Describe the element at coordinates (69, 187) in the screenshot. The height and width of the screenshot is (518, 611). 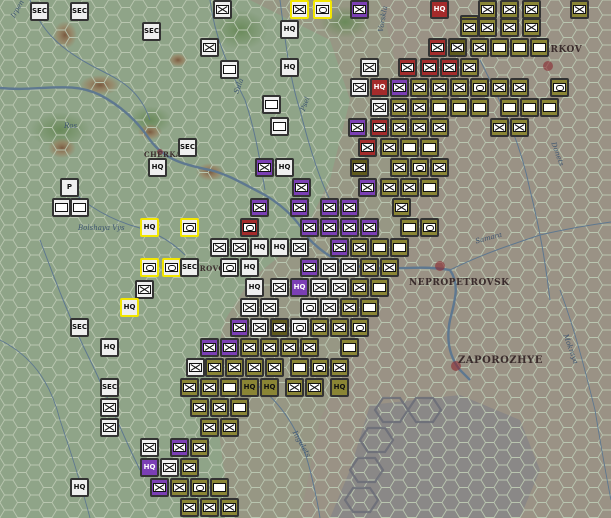
I see `axis-unit-counter: P` at that location.